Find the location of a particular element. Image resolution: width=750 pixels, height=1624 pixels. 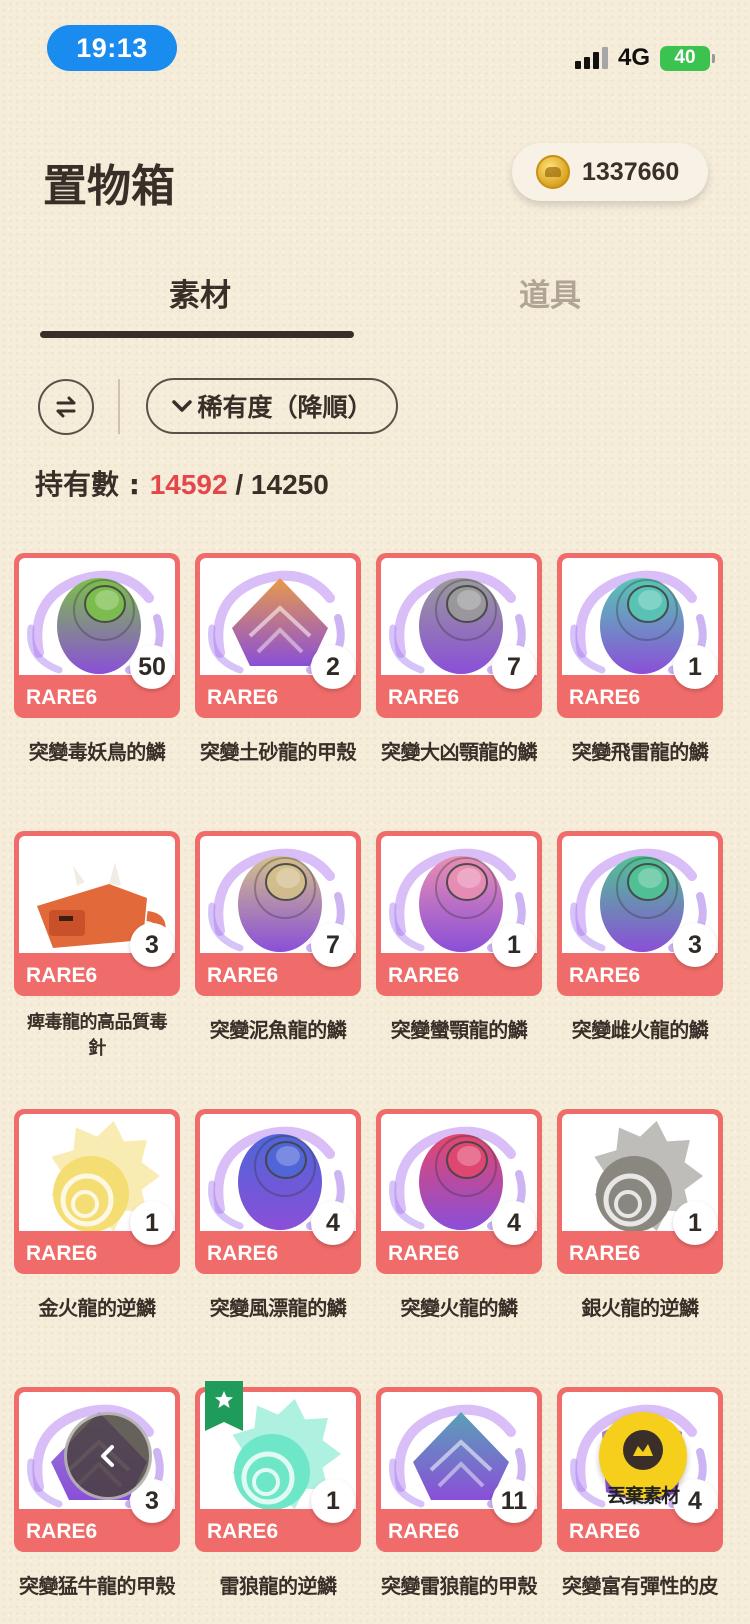

material-item: RARE6 1 銀火龍的逆鱗 is located at coordinates (640, 1248).